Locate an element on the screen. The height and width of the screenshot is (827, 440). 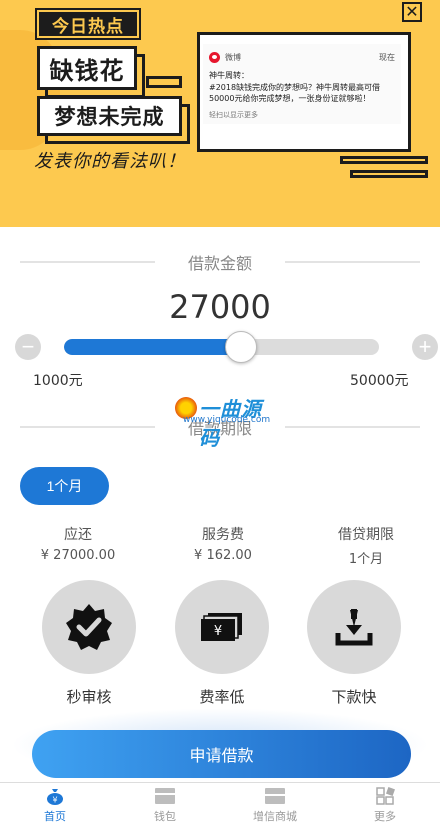
summary-label: 服务费 is located at coordinates (223, 535).